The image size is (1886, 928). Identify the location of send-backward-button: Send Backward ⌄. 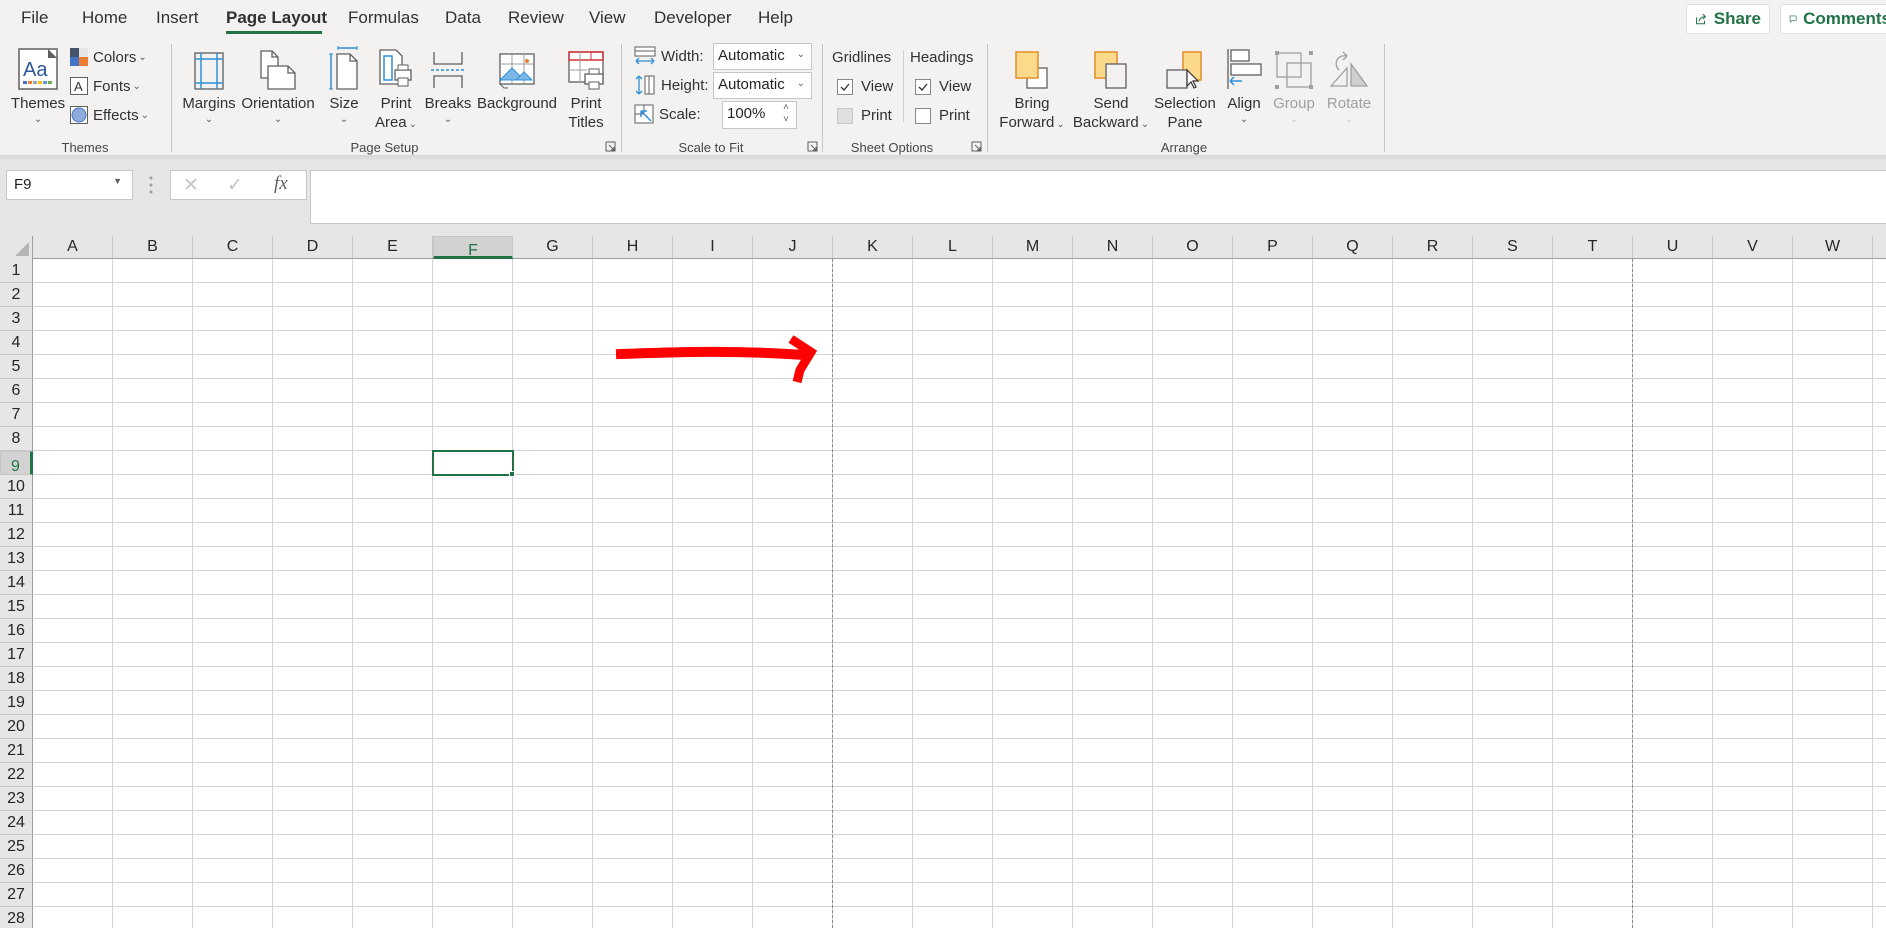
(1111, 89).